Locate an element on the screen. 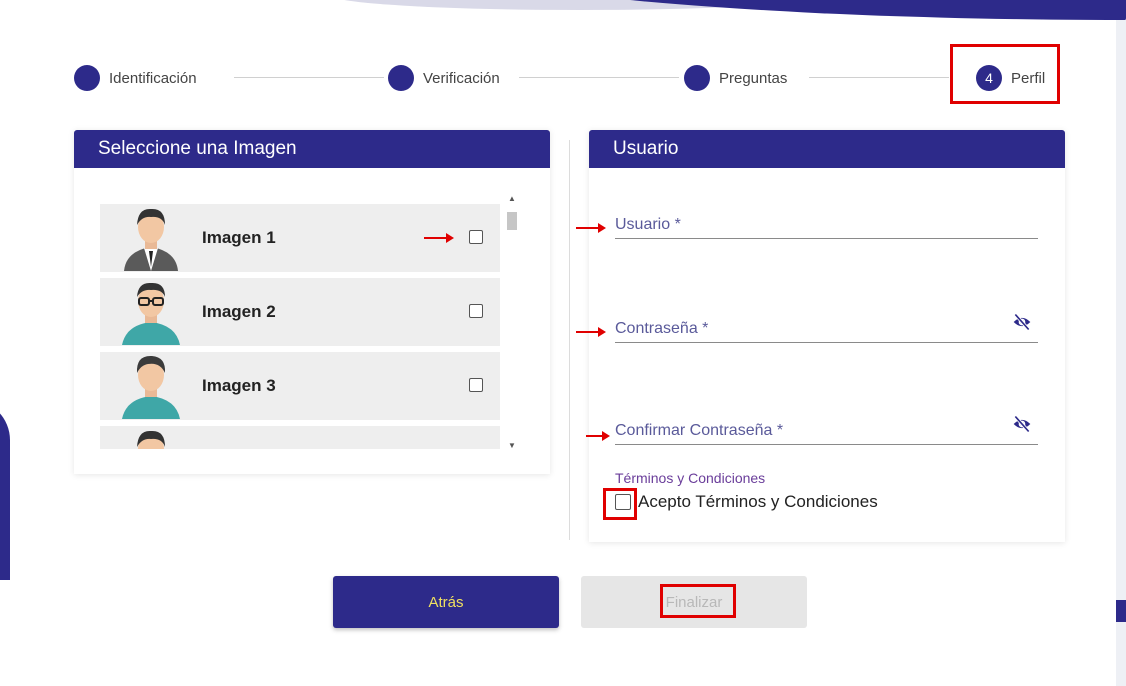  user-card-title: Usuario is located at coordinates (827, 149).